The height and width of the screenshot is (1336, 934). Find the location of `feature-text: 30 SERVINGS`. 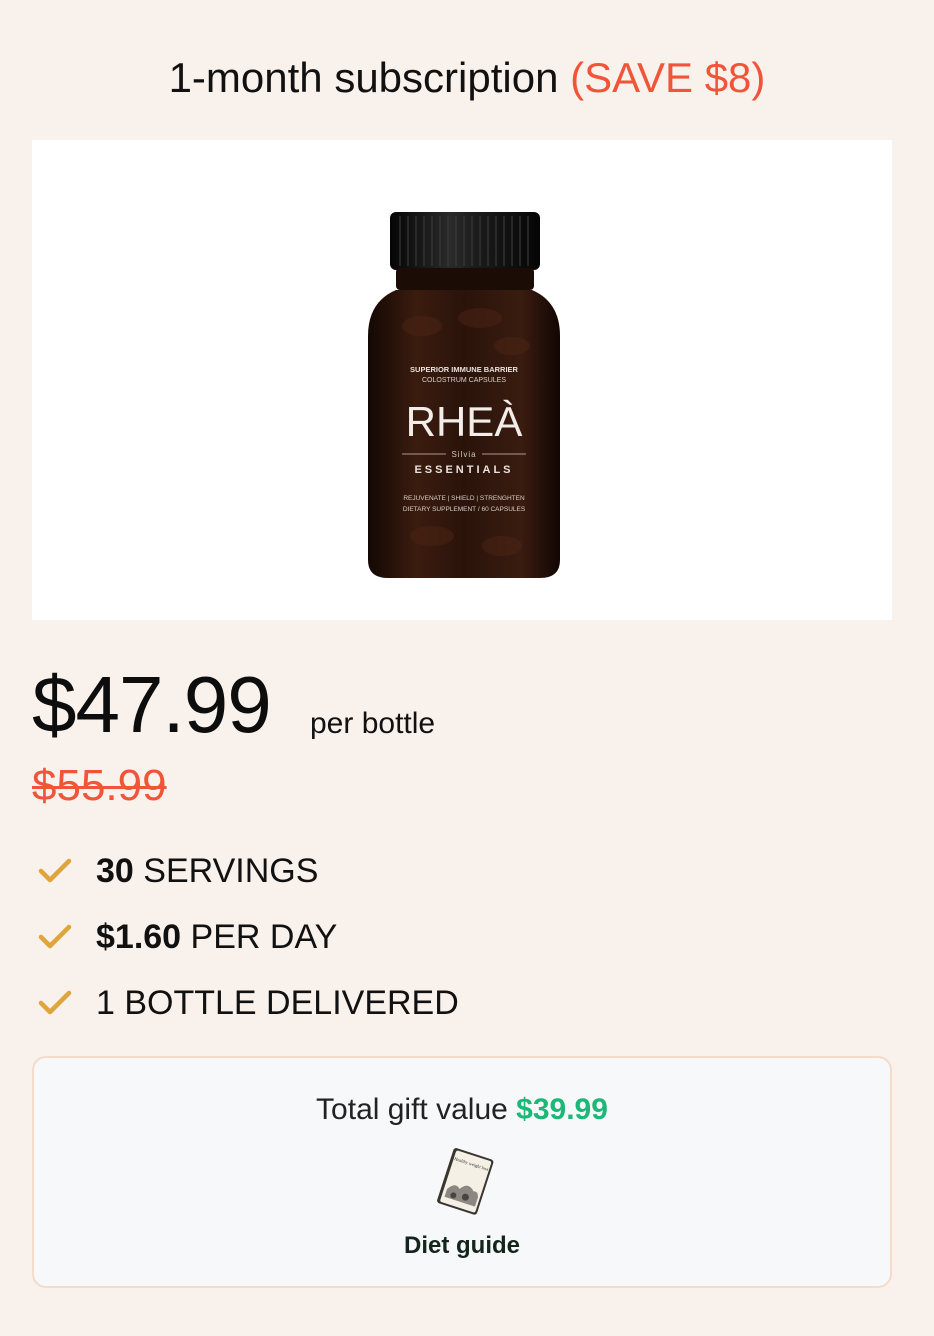

feature-text: 30 SERVINGS is located at coordinates (207, 871).